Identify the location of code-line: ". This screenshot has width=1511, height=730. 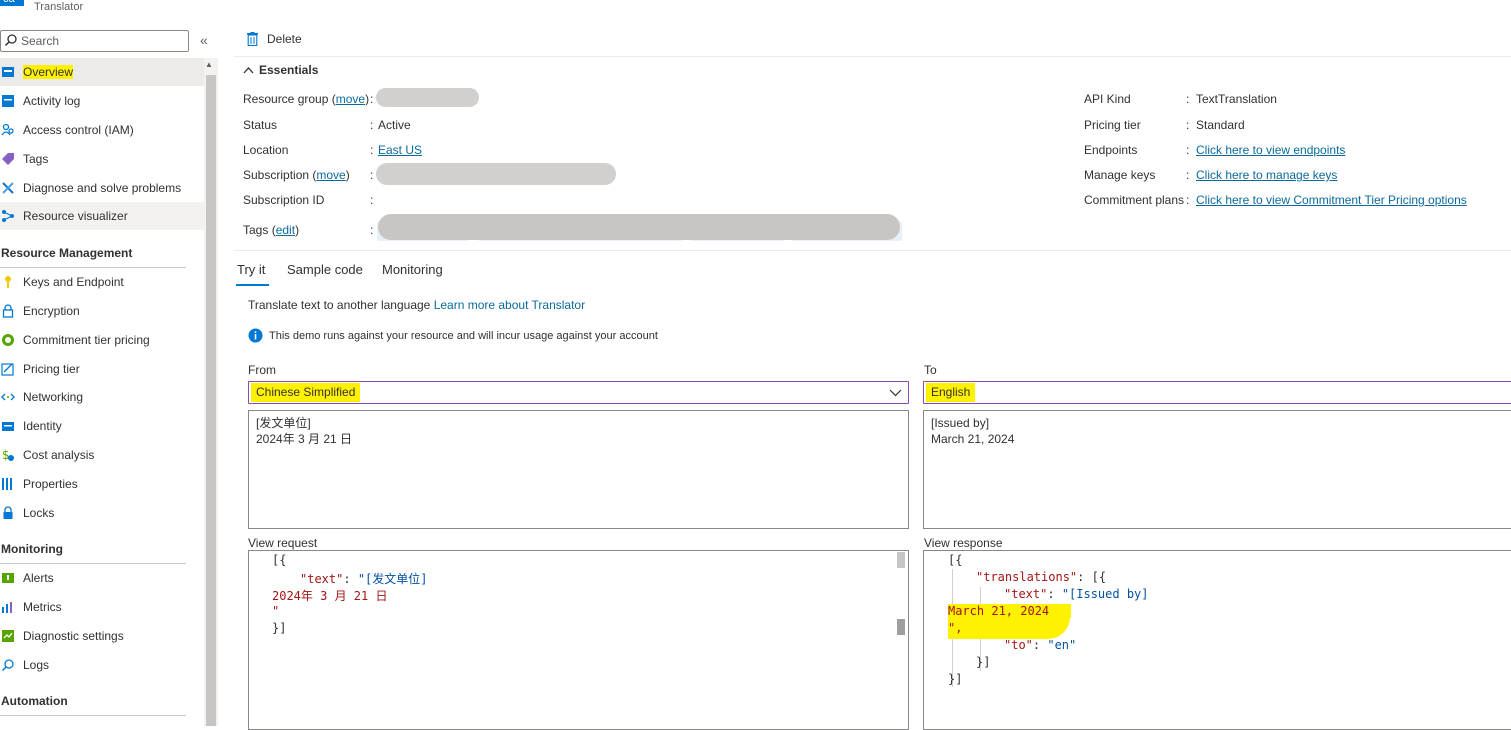
(276, 611).